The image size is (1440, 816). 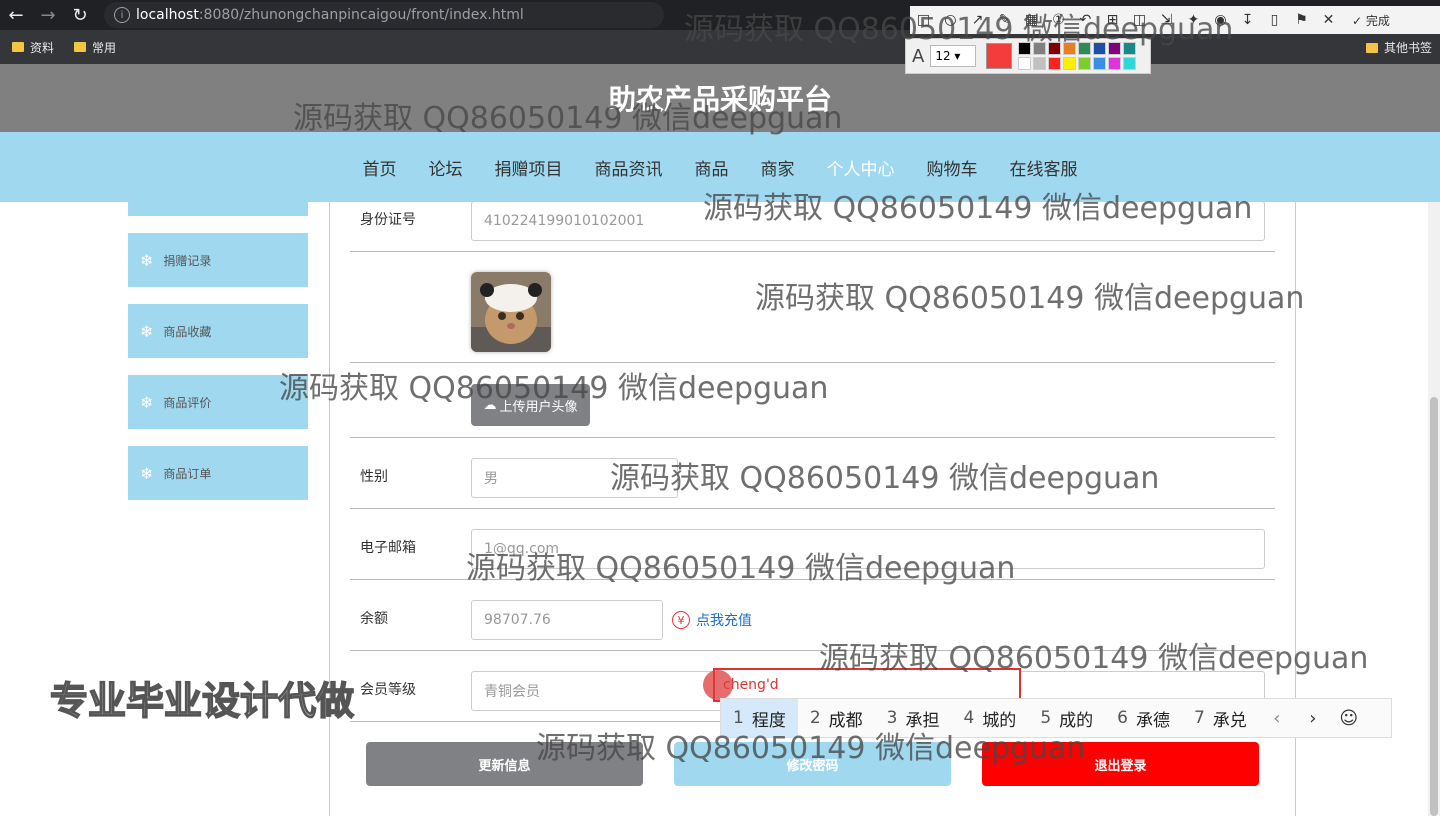 What do you see at coordinates (724, 621) in the screenshot?
I see `recharge-label: 点我充值` at bounding box center [724, 621].